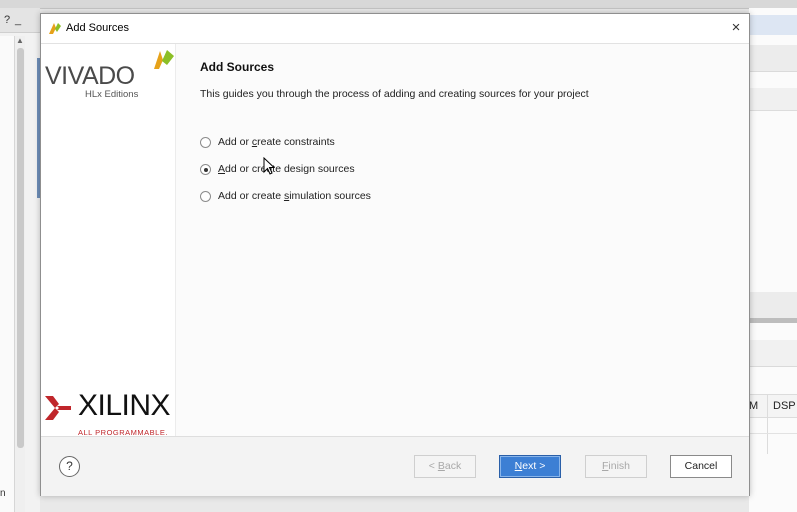  Describe the element at coordinates (124, 405) in the screenshot. I see `xilinx-logo-text: XILINX` at that location.